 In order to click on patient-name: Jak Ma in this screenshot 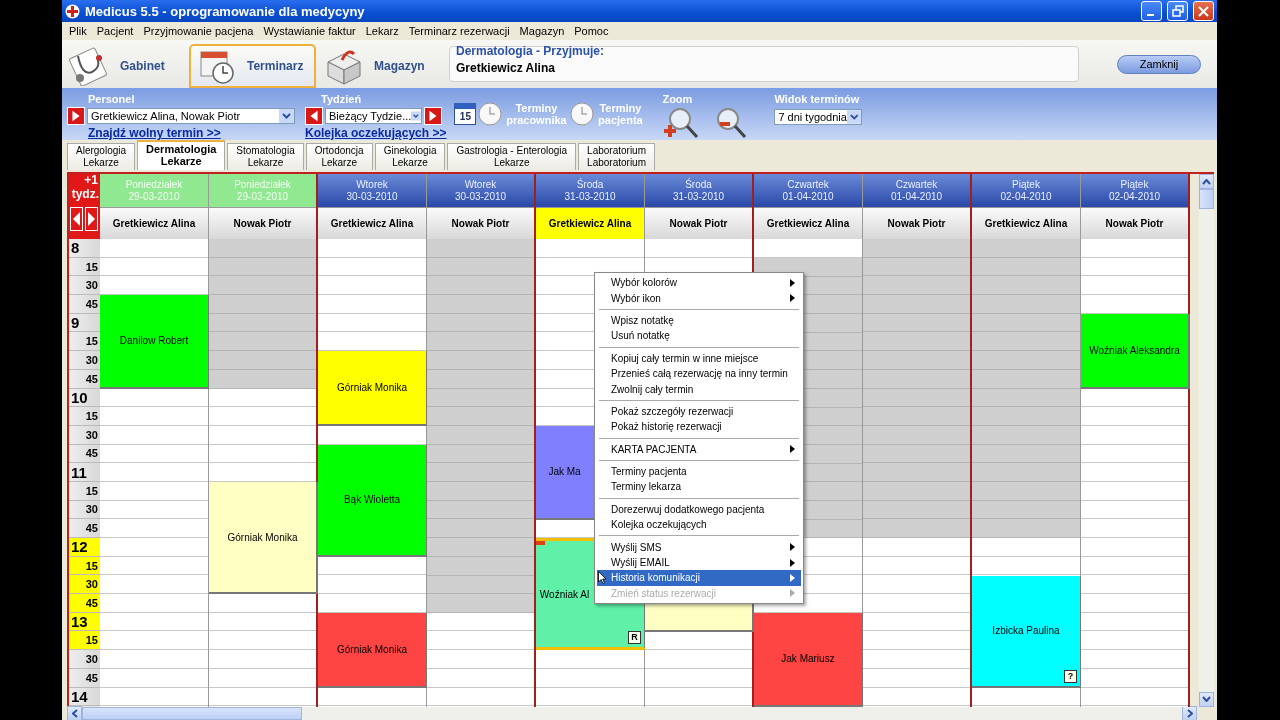, I will do `click(564, 472)`.